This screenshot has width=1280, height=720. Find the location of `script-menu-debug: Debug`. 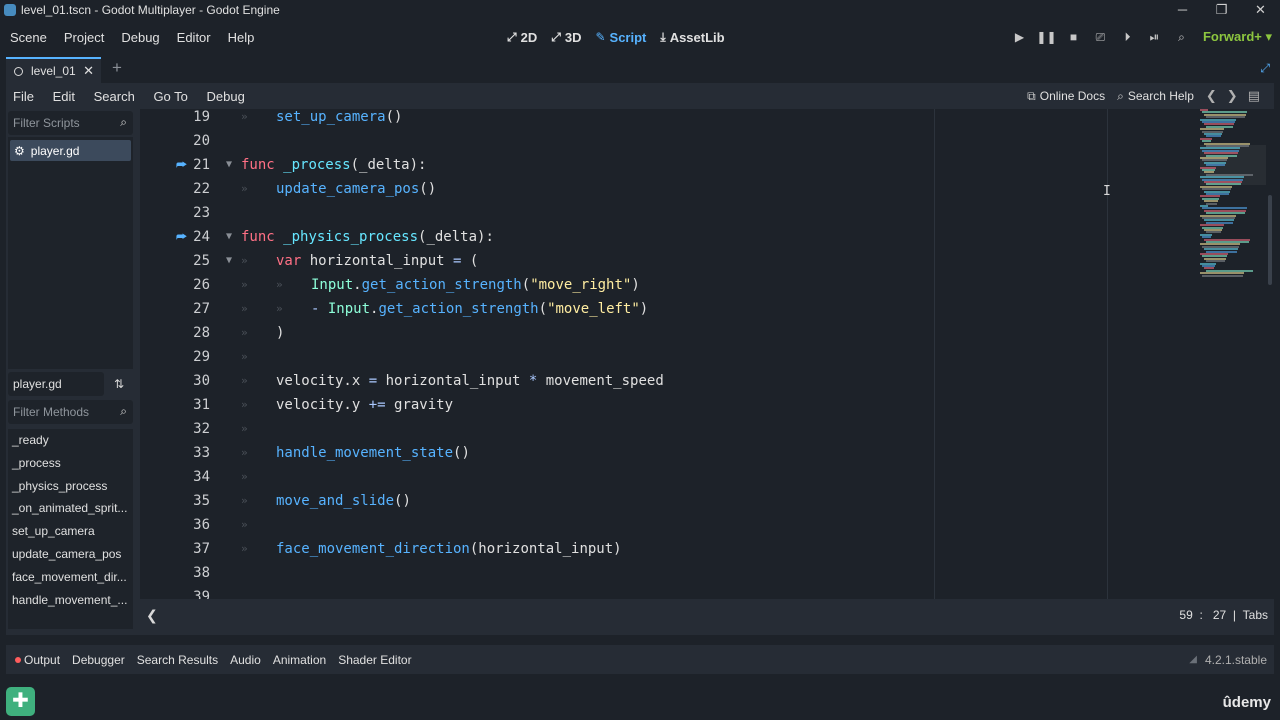

script-menu-debug: Debug is located at coordinates (226, 96).